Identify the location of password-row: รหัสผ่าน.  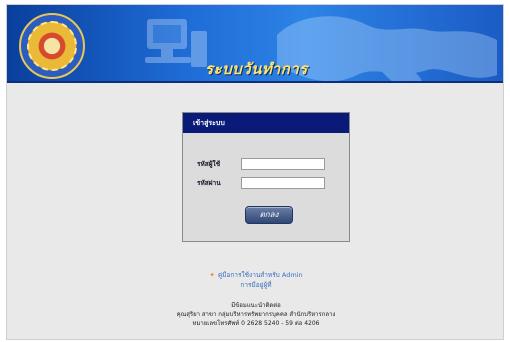
(261, 183).